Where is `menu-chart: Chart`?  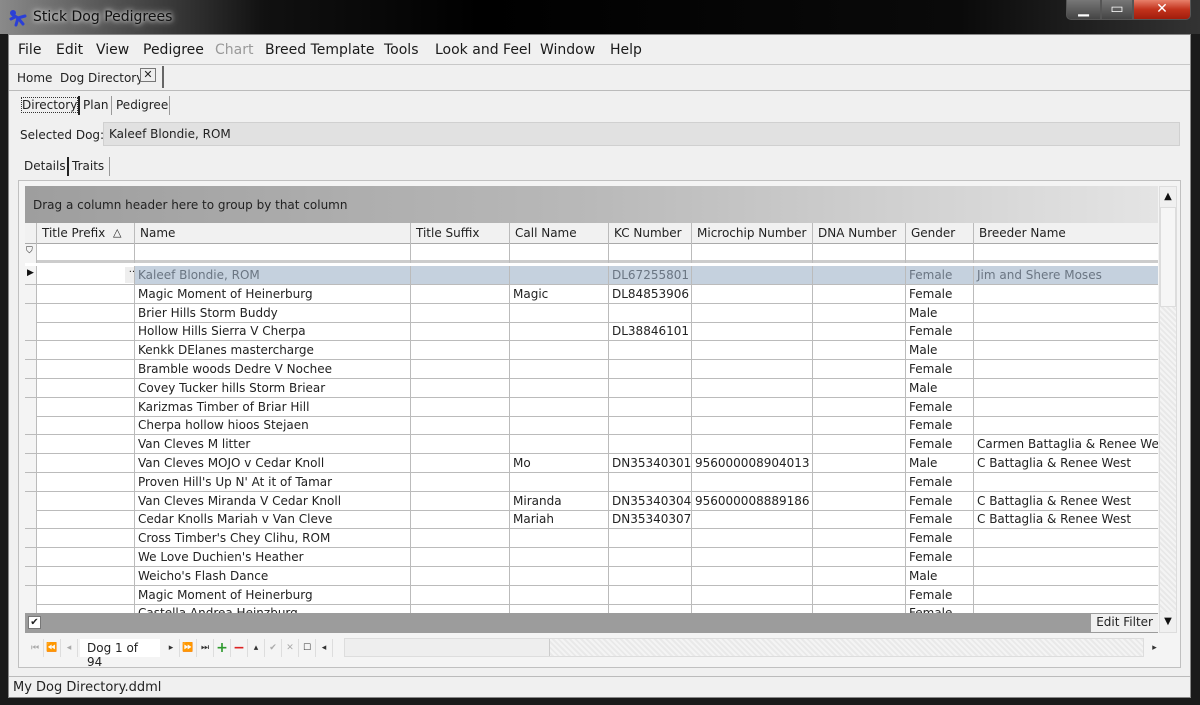
menu-chart: Chart is located at coordinates (234, 50).